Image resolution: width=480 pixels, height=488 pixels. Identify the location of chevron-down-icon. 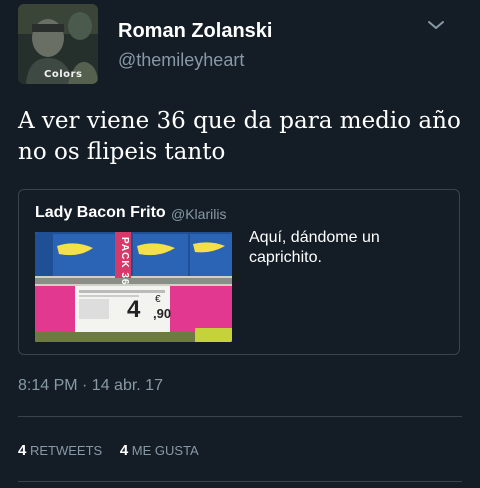
(436, 25).